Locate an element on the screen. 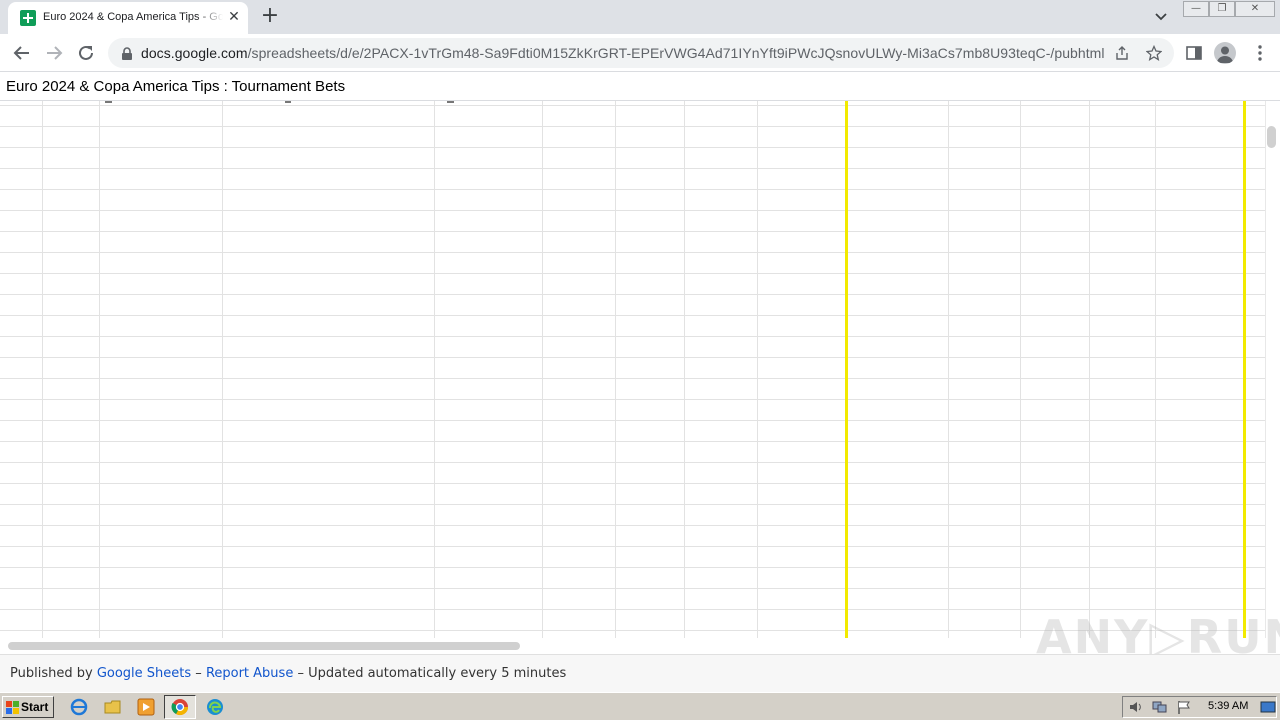 This screenshot has height=720, width=1280. lock-icon is located at coordinates (127, 53).